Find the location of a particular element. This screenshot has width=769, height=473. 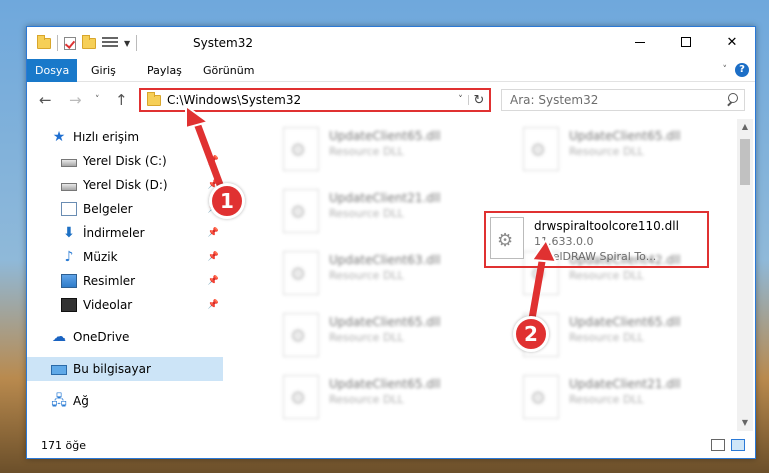

download-icon: ⬇ is located at coordinates (69, 233).